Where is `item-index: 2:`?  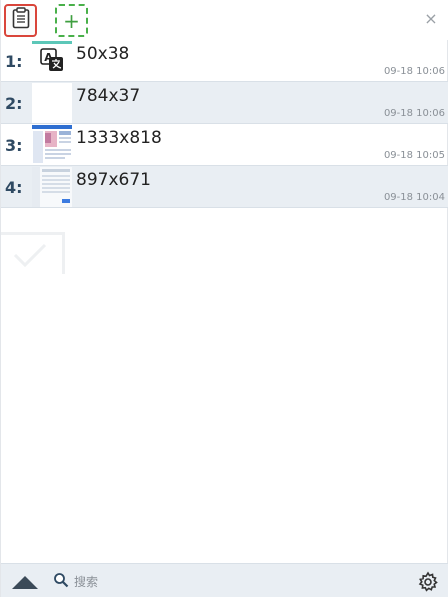
item-index: 2: is located at coordinates (14, 103).